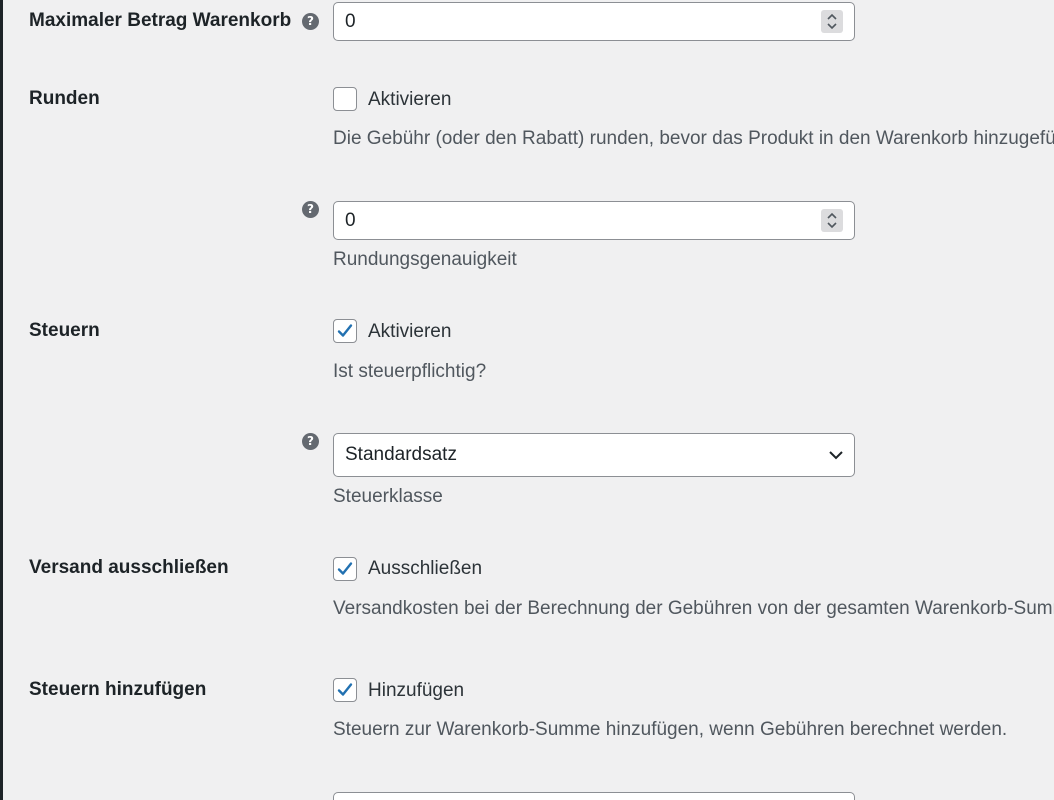 This screenshot has height=800, width=1054. Describe the element at coordinates (1, 400) in the screenshot. I see `admin-sidebar-edge` at that location.